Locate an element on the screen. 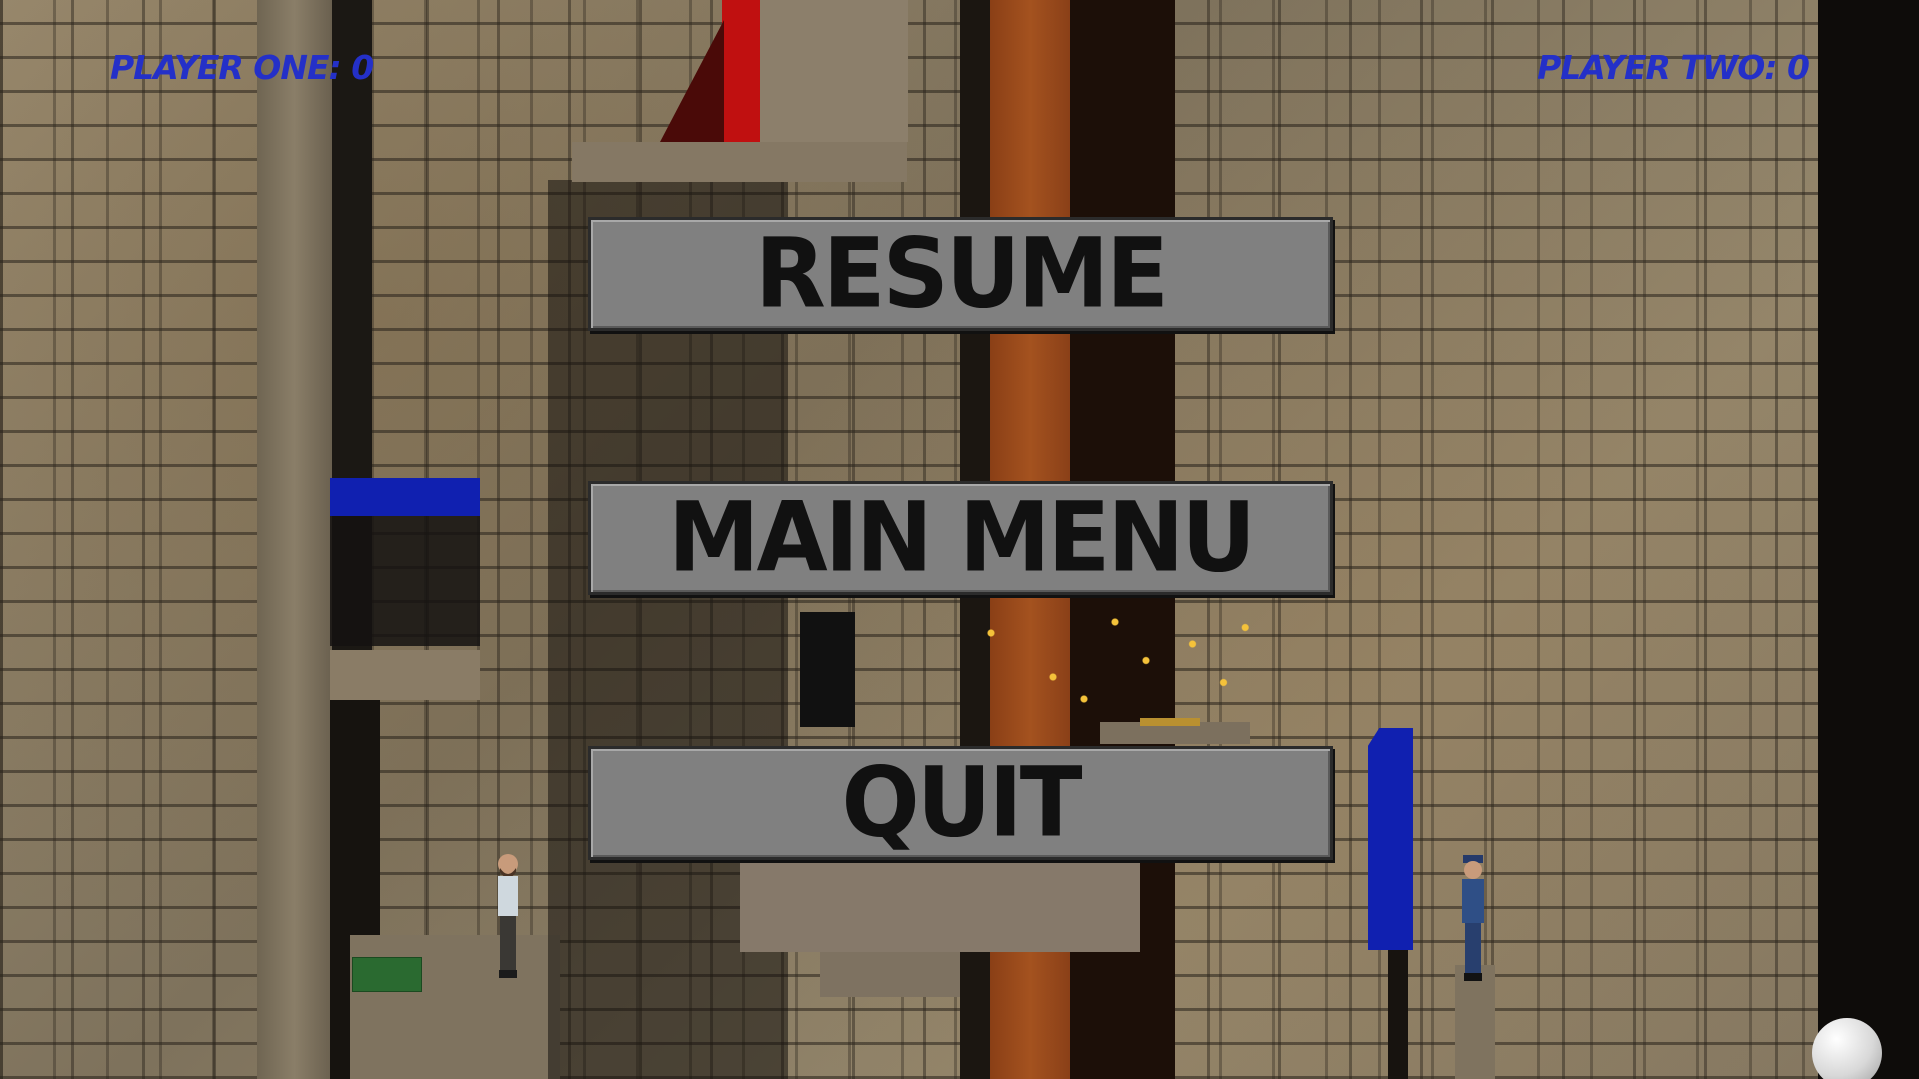 The image size is (1919, 1079). player-one-score: PLAYER ONE: 0 is located at coordinates (242, 67).